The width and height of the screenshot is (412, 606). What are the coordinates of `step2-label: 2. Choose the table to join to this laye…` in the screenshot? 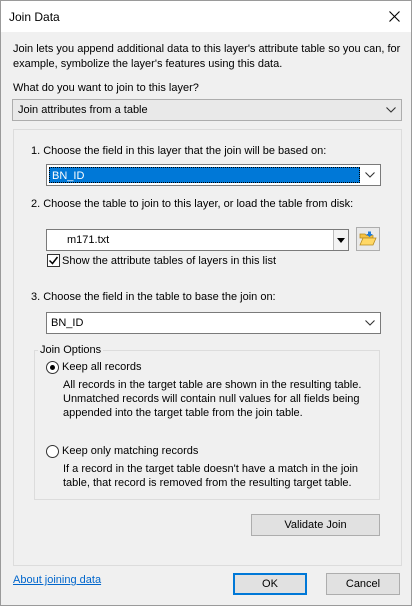 It's located at (192, 204).